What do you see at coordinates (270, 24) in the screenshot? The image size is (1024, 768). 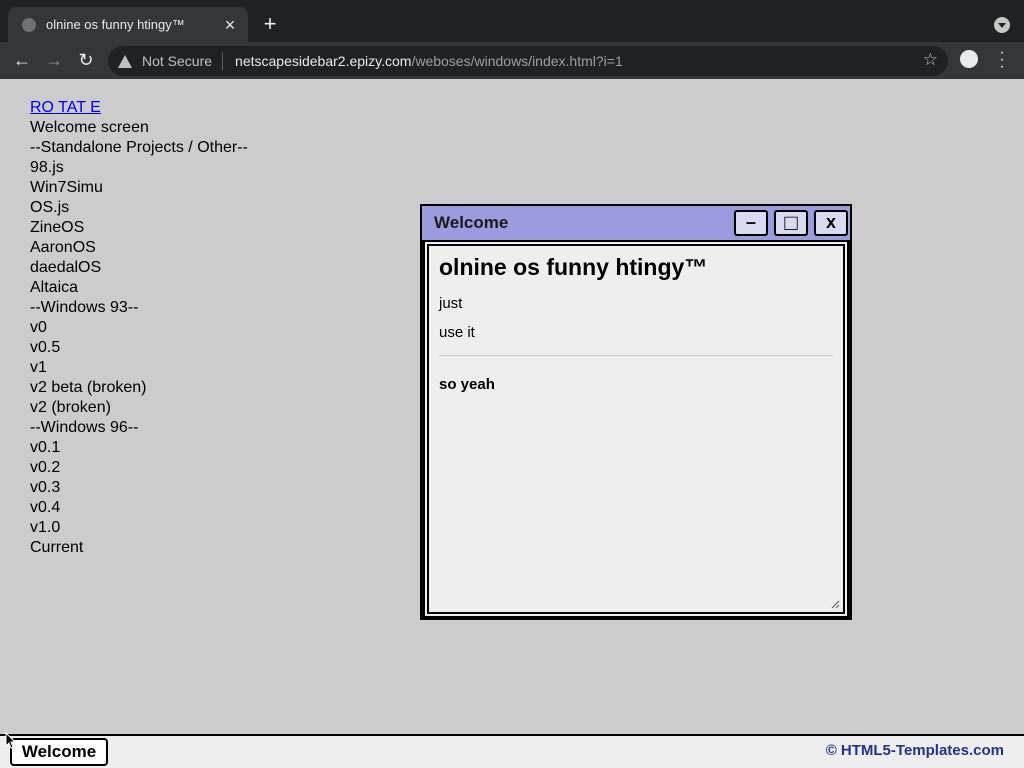 I see `new-tab-button: +` at bounding box center [270, 24].